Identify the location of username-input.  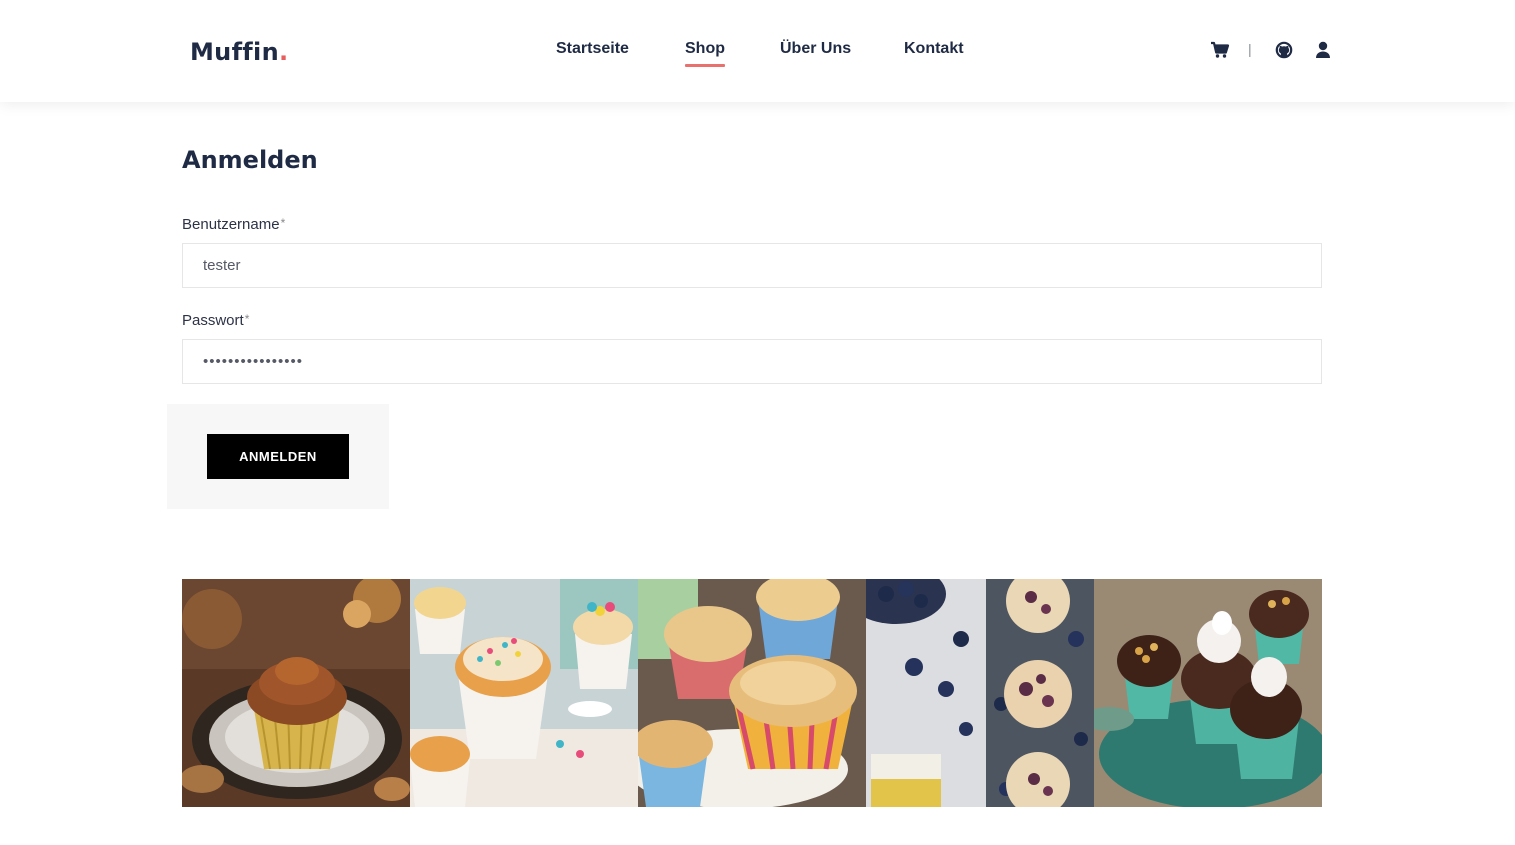
(752, 265).